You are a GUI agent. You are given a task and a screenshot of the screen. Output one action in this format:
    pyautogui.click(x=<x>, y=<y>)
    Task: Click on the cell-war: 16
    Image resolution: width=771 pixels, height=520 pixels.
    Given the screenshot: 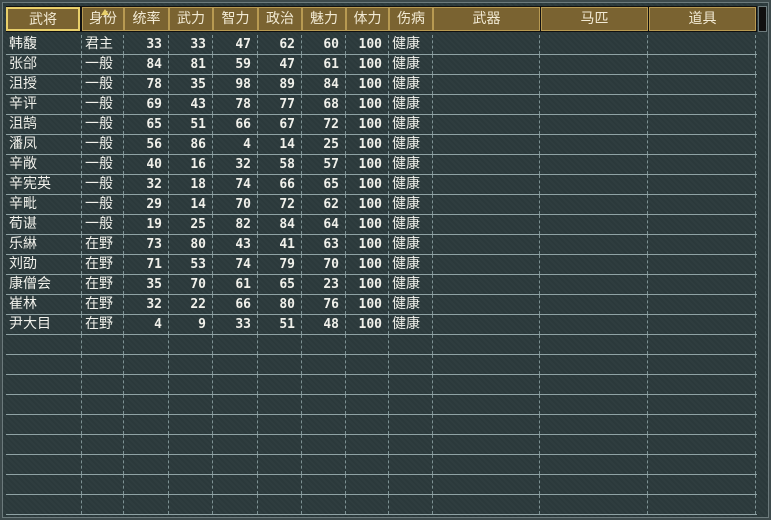 What is the action you would take?
    pyautogui.click(x=191, y=164)
    